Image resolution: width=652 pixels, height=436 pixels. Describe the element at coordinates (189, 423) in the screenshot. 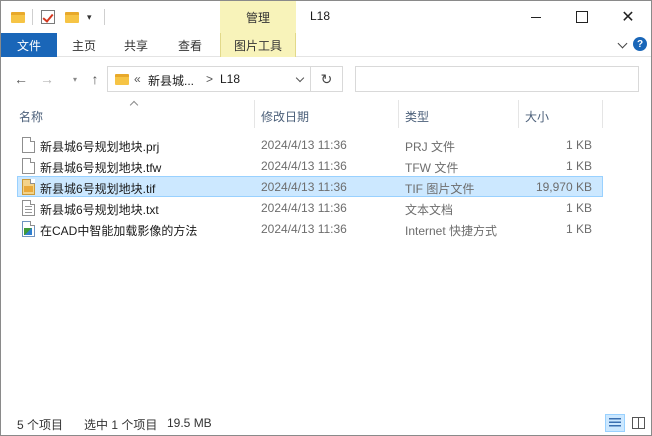

I see `selection-size: 19.5 MB` at that location.